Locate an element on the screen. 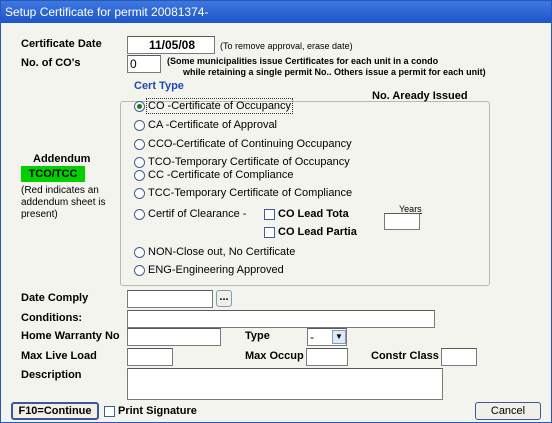 Image resolution: width=552 pixels, height=423 pixels. radio-ca: CA -Certificate of Approval is located at coordinates (205, 125).